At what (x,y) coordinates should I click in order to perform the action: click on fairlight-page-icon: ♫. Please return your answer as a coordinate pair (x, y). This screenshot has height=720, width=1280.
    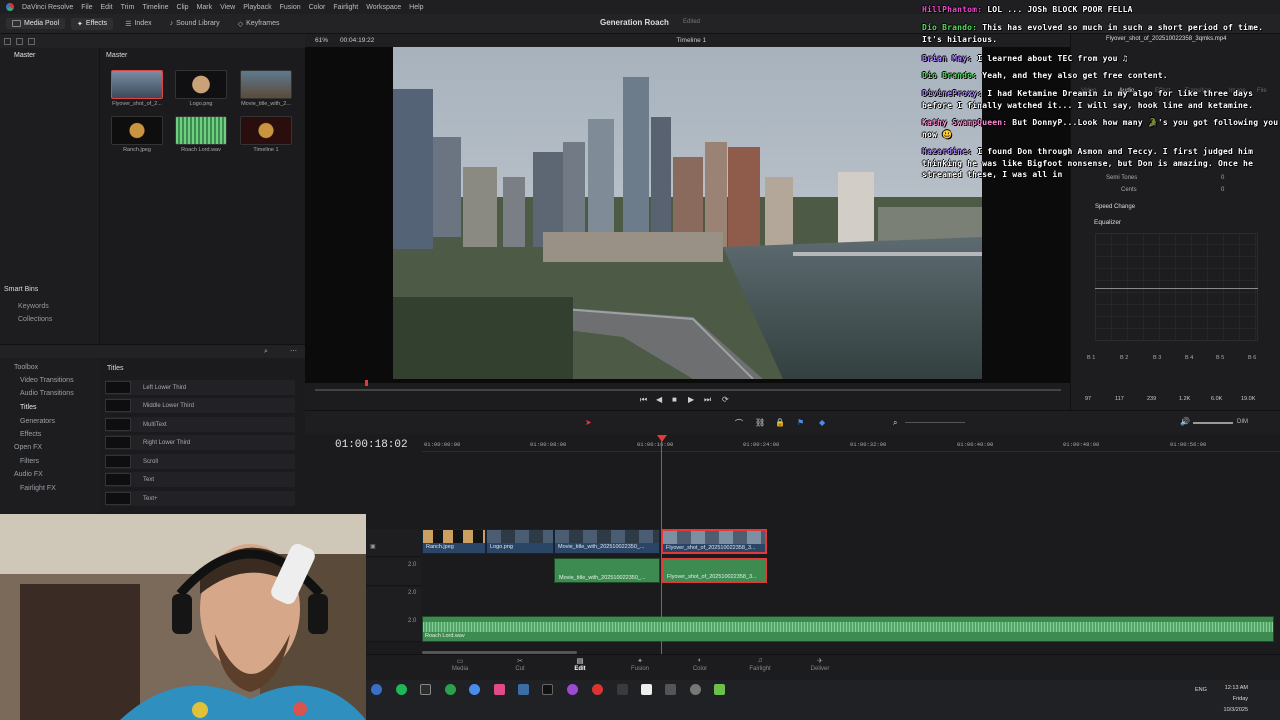
    Looking at the image, I should click on (760, 660).